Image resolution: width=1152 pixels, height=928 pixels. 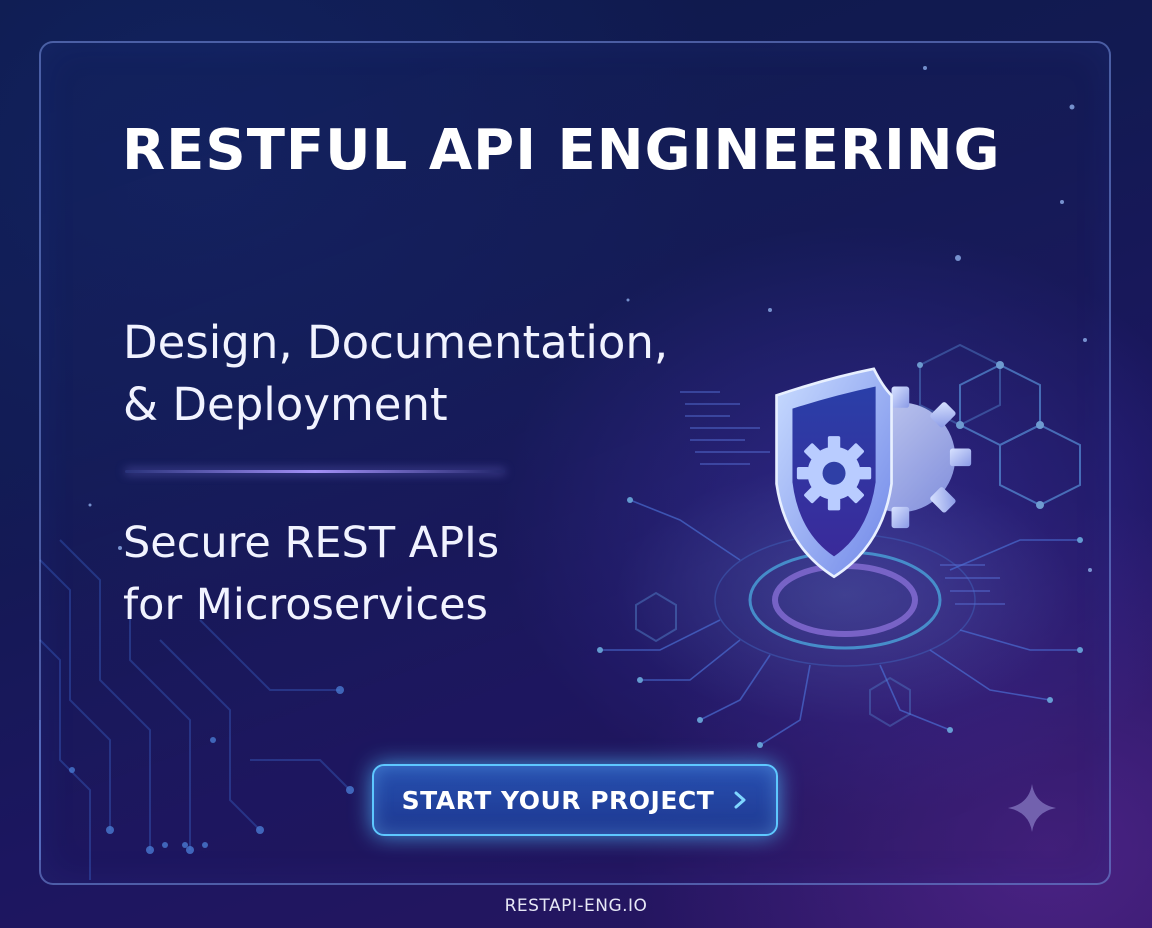 I want to click on tagline-line-1: Secure REST APIs, so click(x=311, y=543).